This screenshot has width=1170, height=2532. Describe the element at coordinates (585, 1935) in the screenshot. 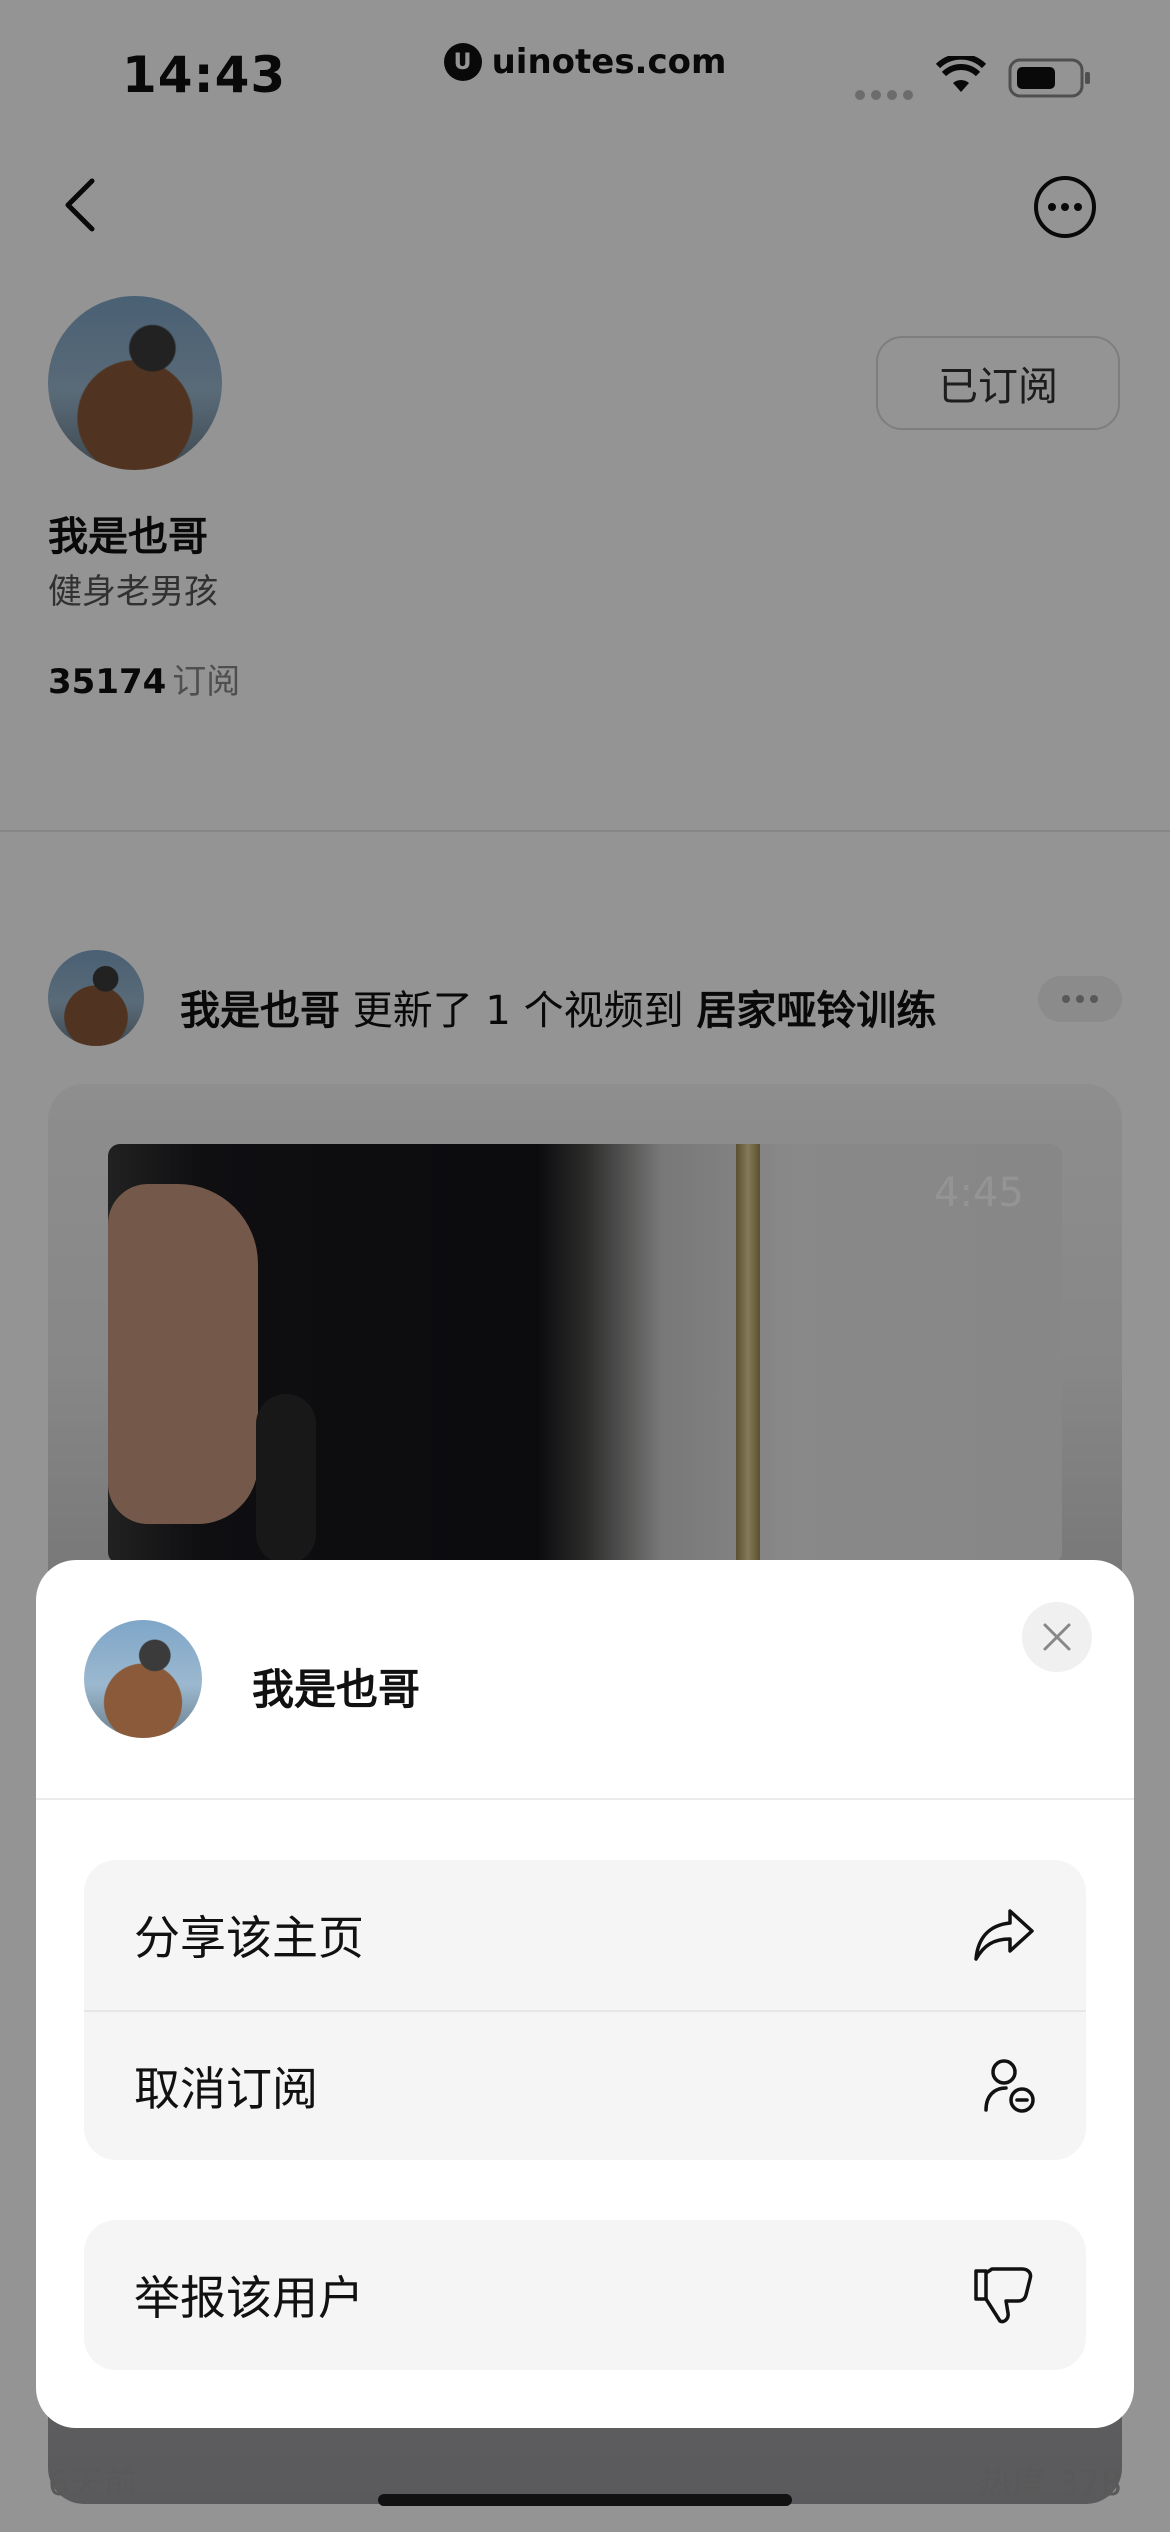

I see `share-profile-option: 分享该主页` at that location.